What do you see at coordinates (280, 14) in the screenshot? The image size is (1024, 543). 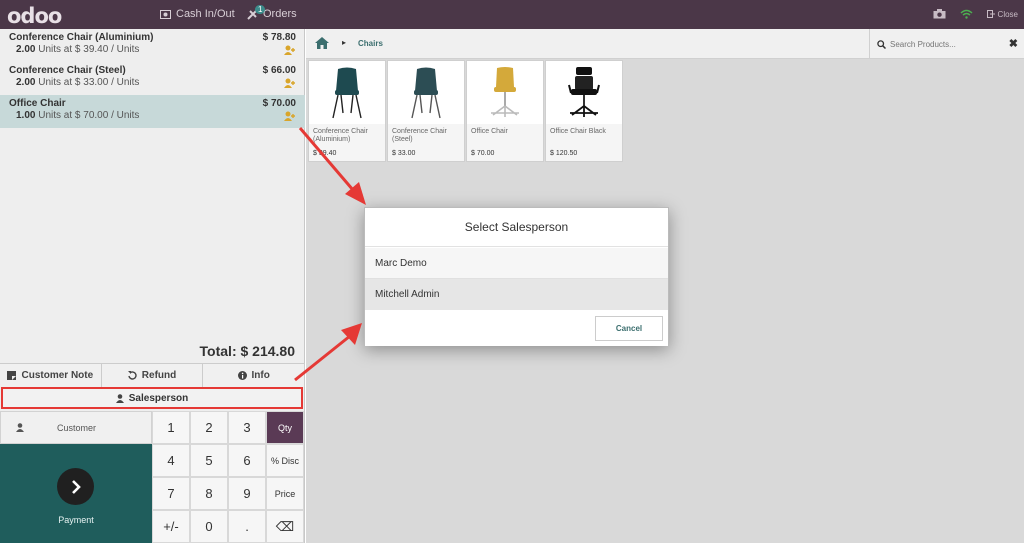 I see `orders-label: Orders` at bounding box center [280, 14].